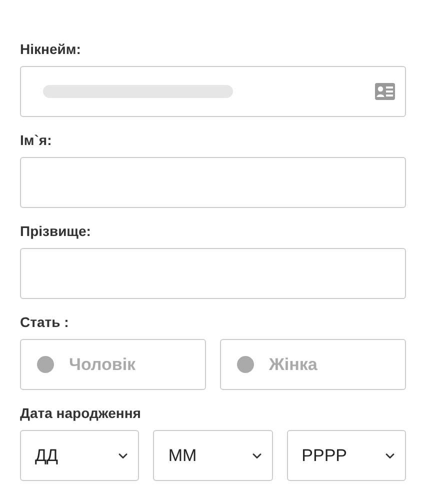  Describe the element at coordinates (51, 49) in the screenshot. I see `field-label: Нікнейм:` at that location.